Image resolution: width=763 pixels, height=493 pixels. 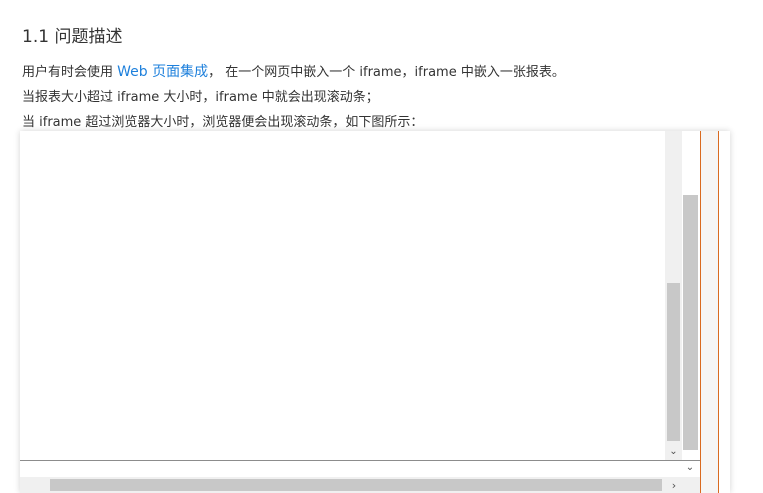 What do you see at coordinates (386, 72) in the screenshot?
I see `paragraph-1-text-after: ， 在一个网页中嵌入一个 iframe，iframe 中嵌入一张报表。` at bounding box center [386, 72].